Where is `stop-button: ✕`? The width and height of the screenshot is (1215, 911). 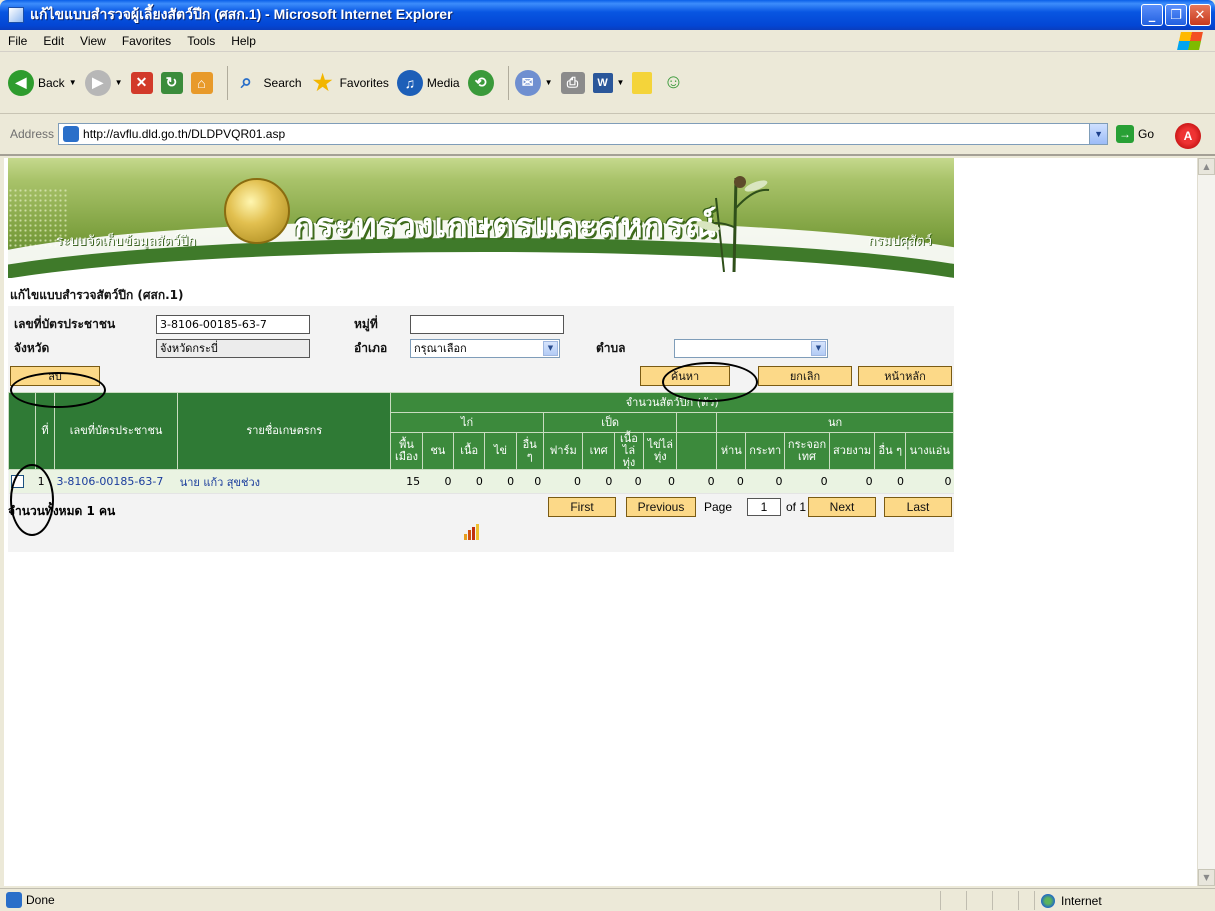
stop-button: ✕ is located at coordinates (141, 82).